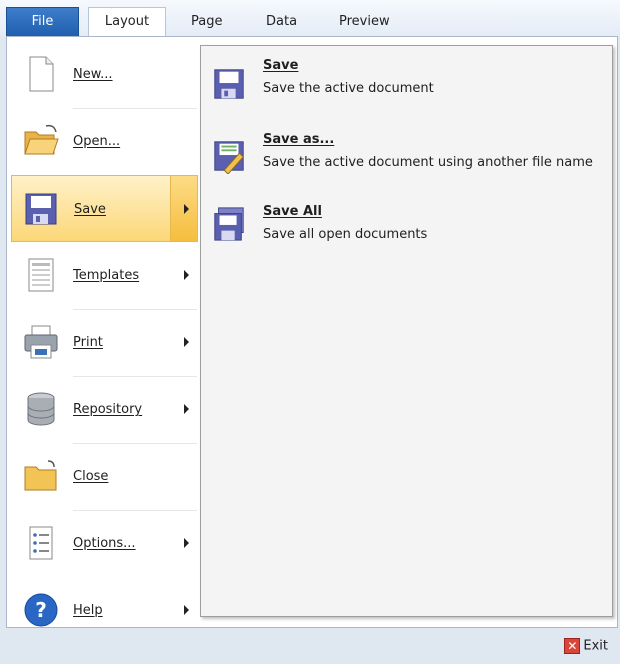 This screenshot has height=664, width=620. What do you see at coordinates (41, 74) in the screenshot?
I see `new-document-icon` at bounding box center [41, 74].